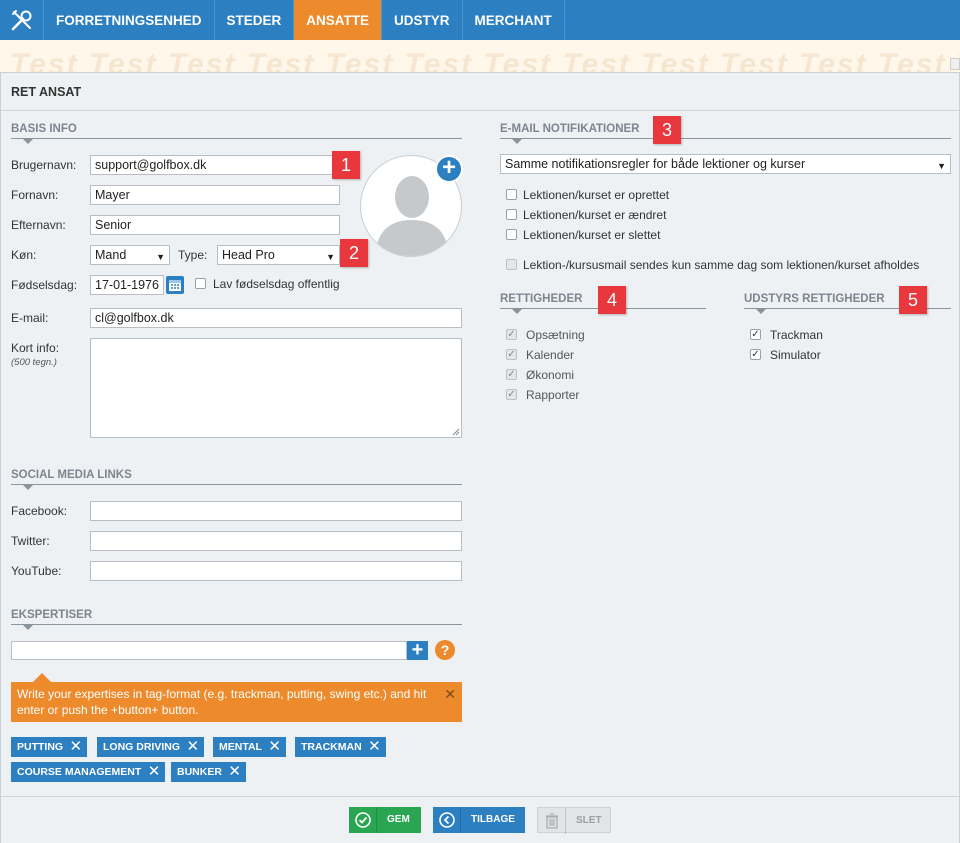 The width and height of the screenshot is (960, 843). What do you see at coordinates (79, 772) in the screenshot?
I see `tag-label: COURSE MANAGEMENT` at bounding box center [79, 772].